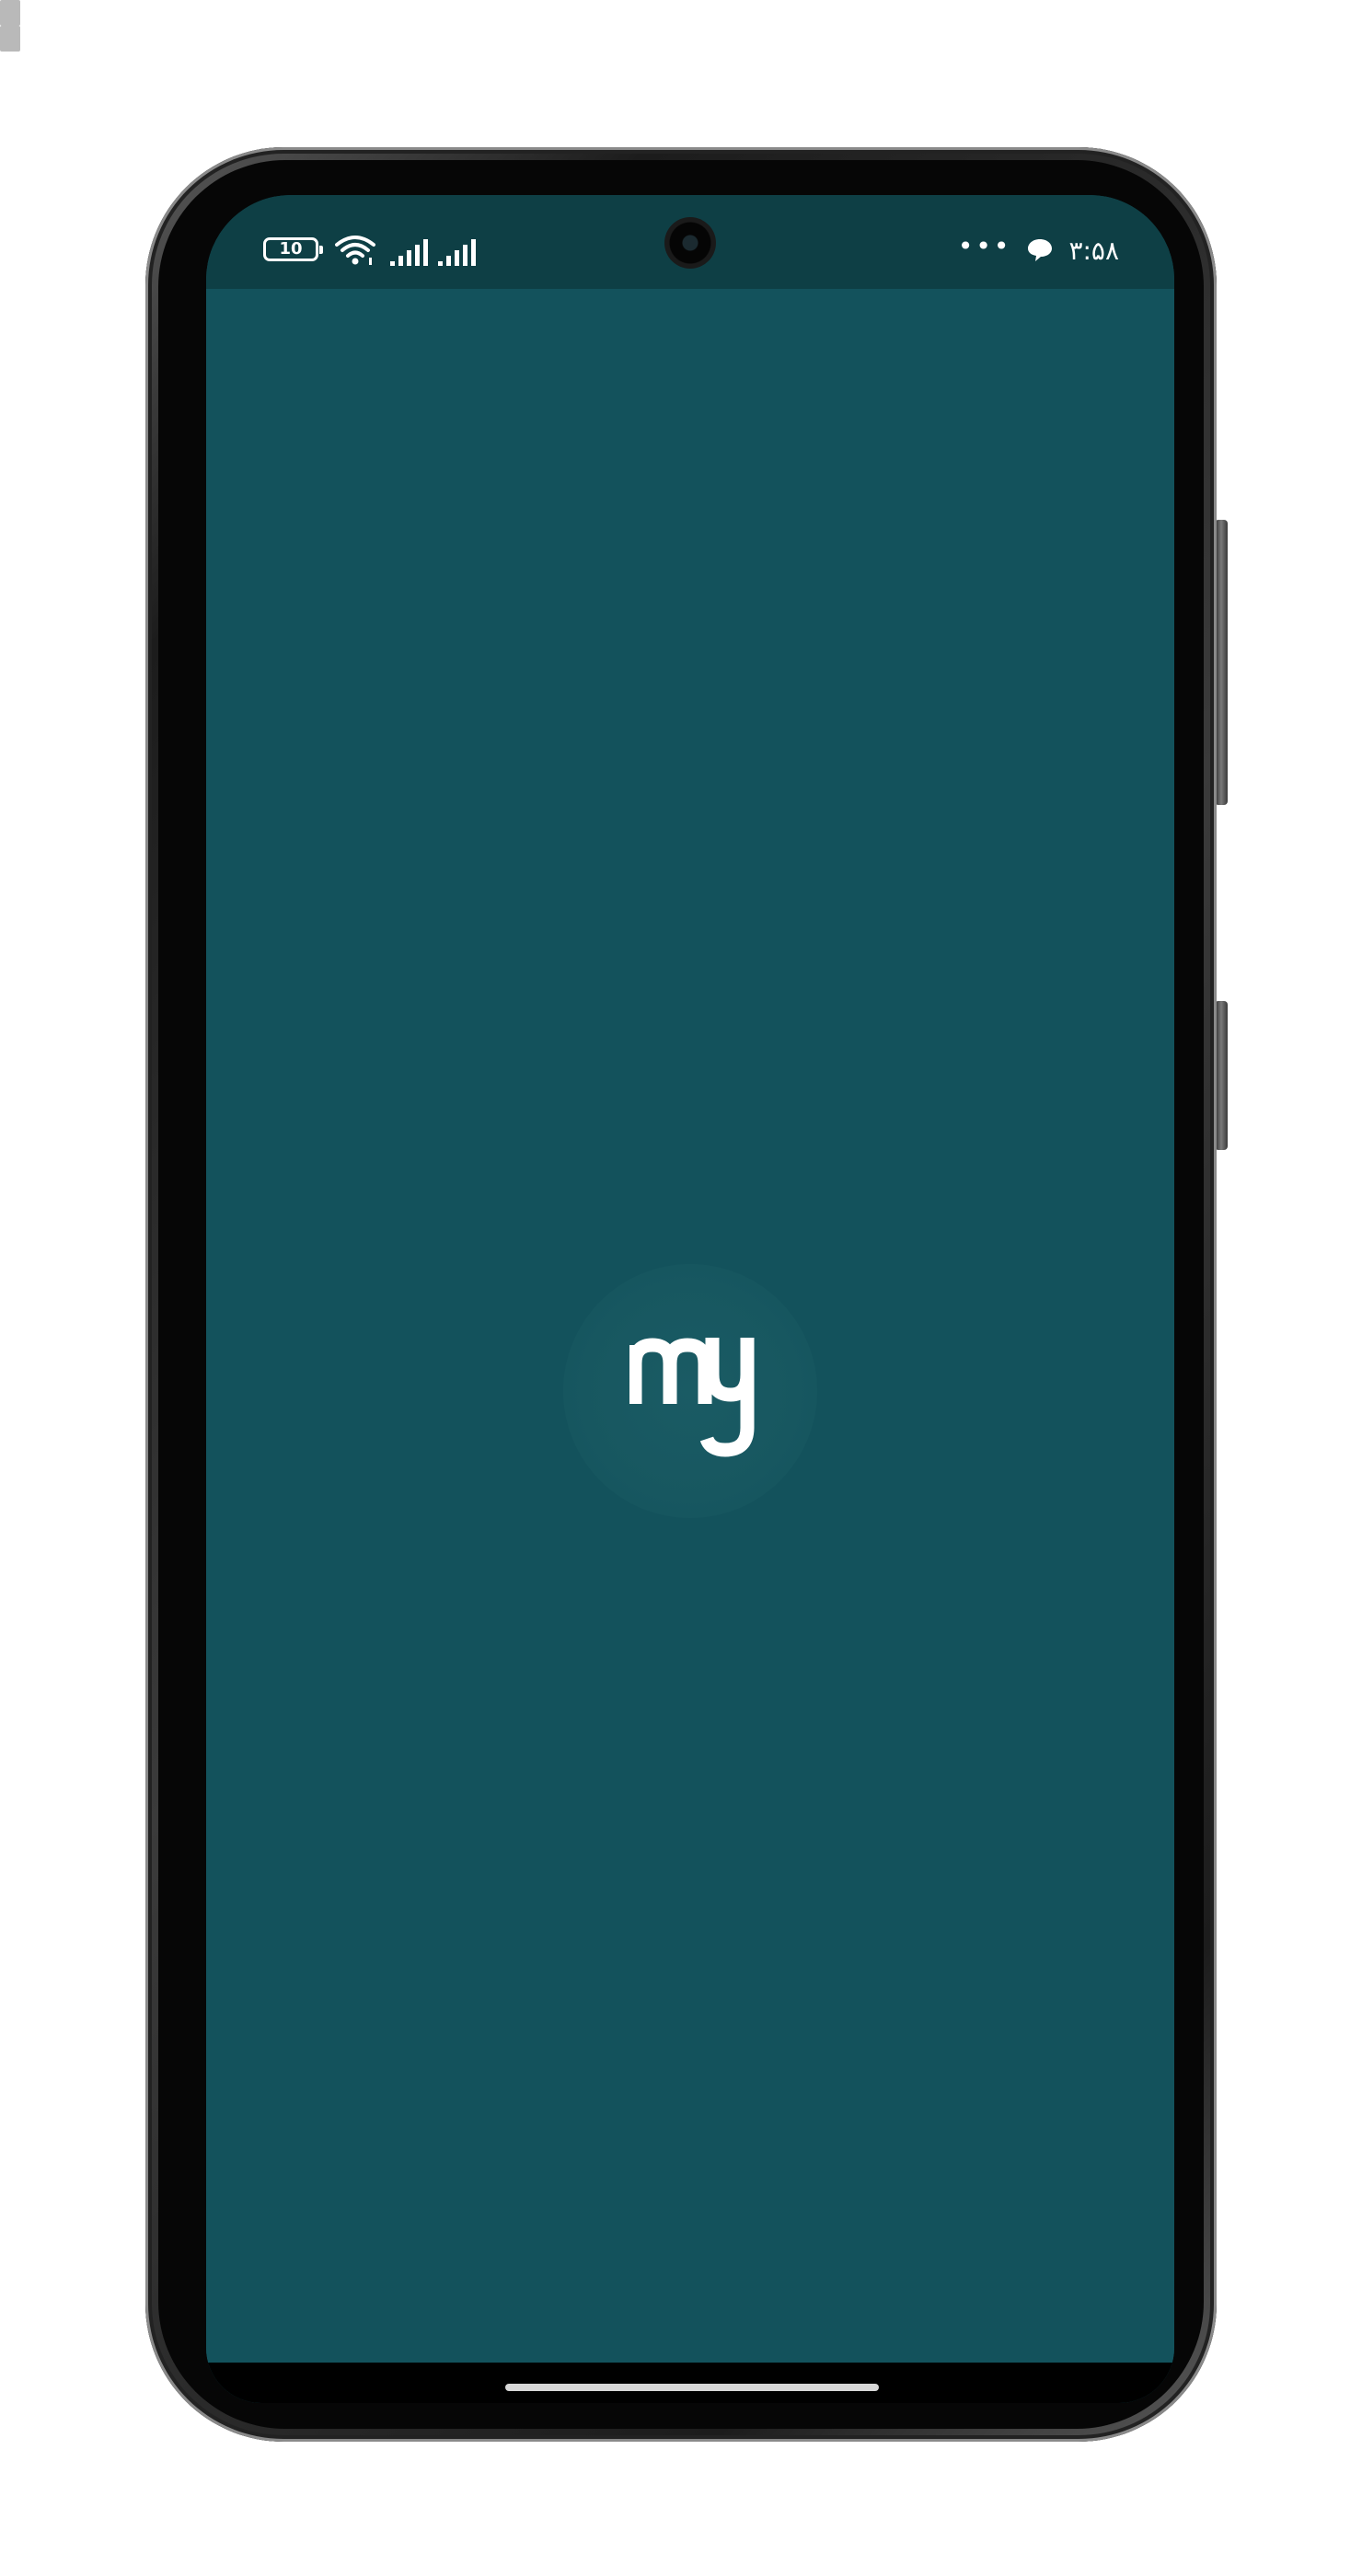  I want to click on power-button, so click(1221, 662).